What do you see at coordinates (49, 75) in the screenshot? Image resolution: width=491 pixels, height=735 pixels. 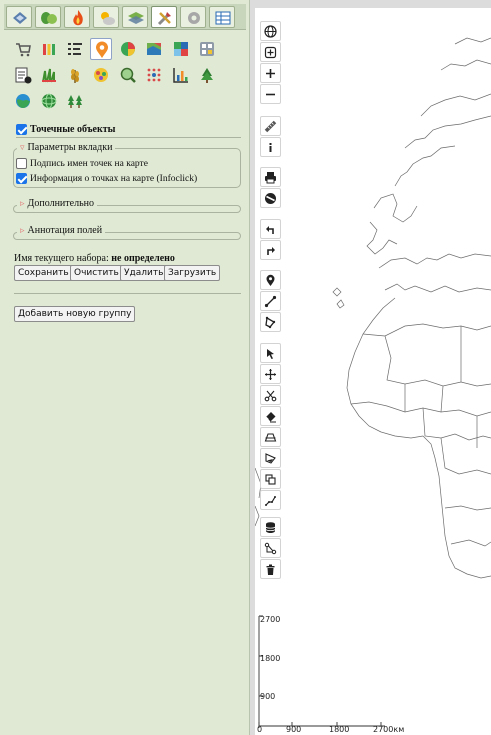 I see `grass-icon` at bounding box center [49, 75].